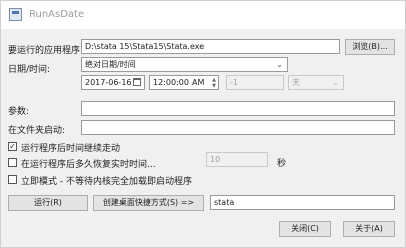  What do you see at coordinates (106, 182) in the screenshot?
I see `immediate-label: 立即模式 - 不等待内核完全加载即启动程序` at bounding box center [106, 182].